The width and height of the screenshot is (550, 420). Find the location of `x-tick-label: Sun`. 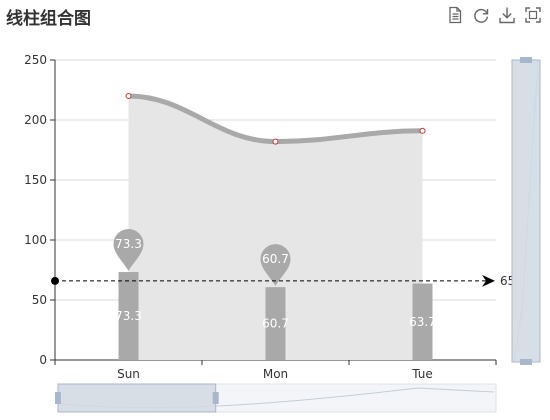

x-tick-label: Sun is located at coordinates (128, 374).